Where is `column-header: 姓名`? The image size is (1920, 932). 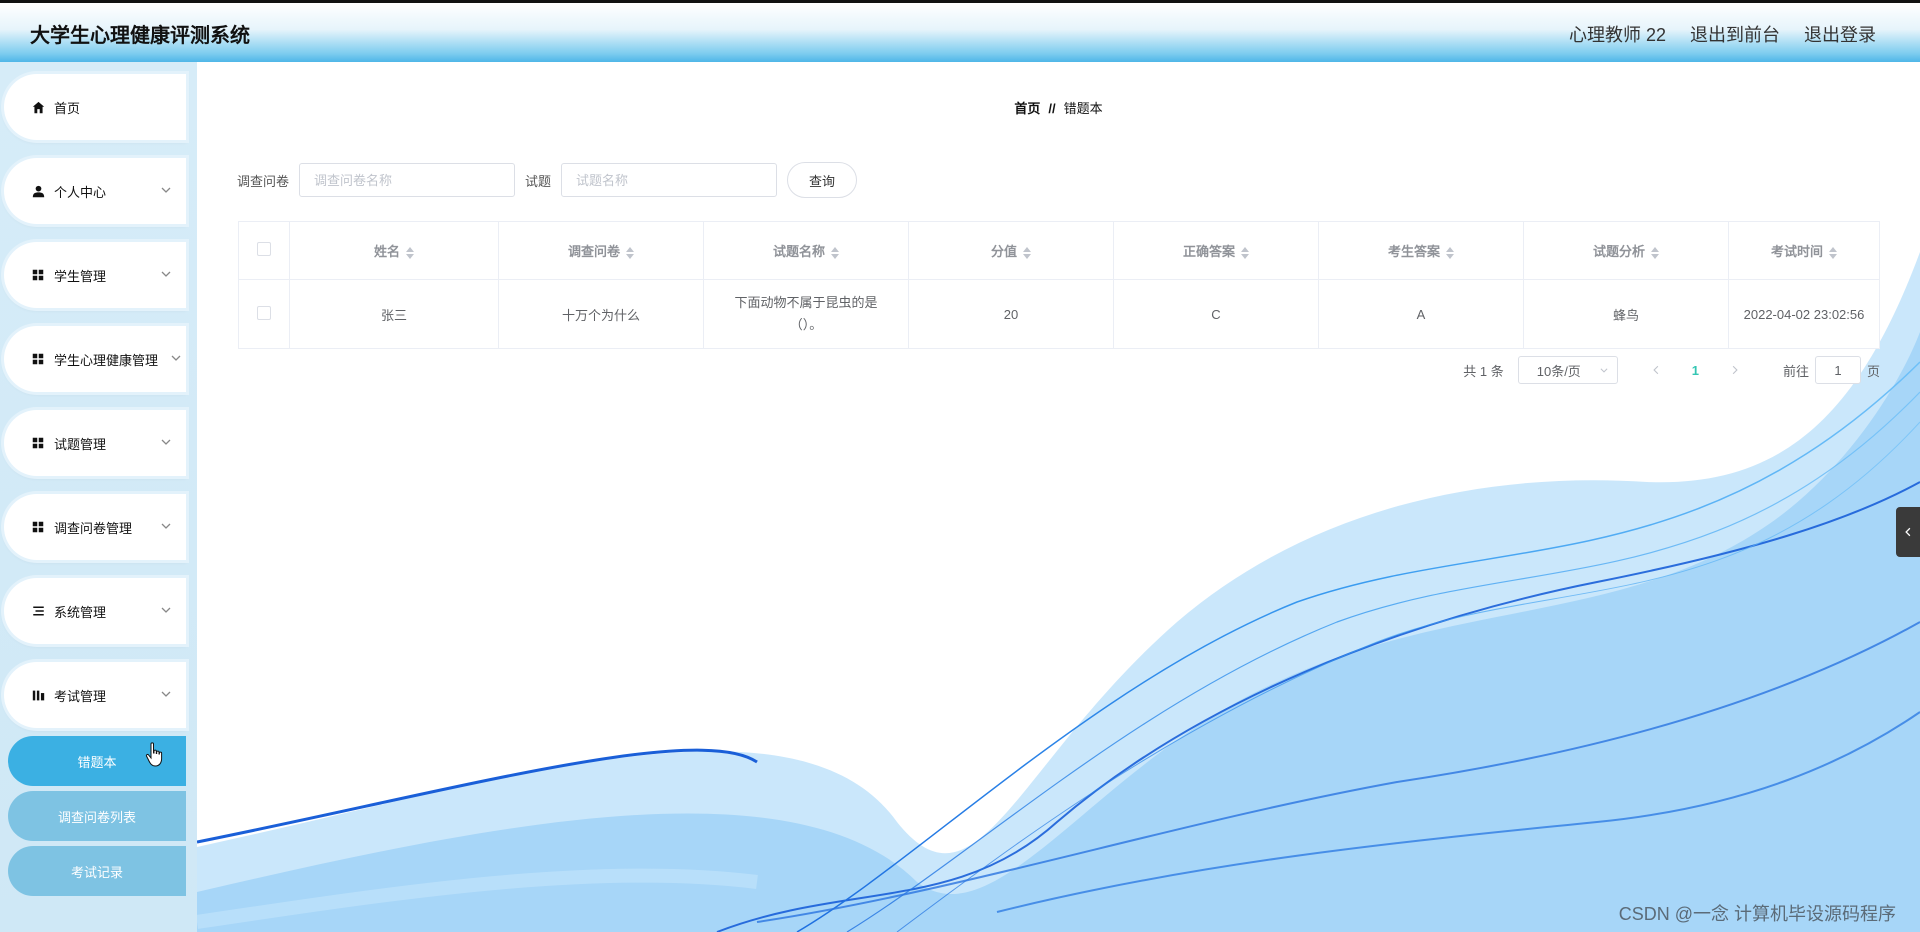 column-header: 姓名 is located at coordinates (394, 250).